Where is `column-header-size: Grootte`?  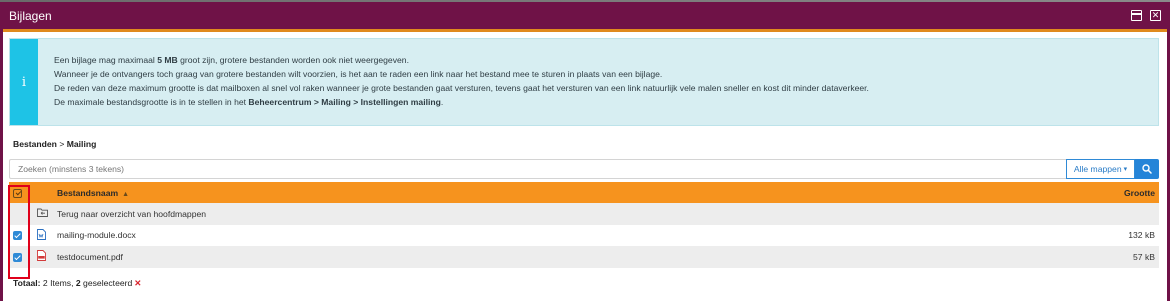 column-header-size: Grootte is located at coordinates (1054, 192).